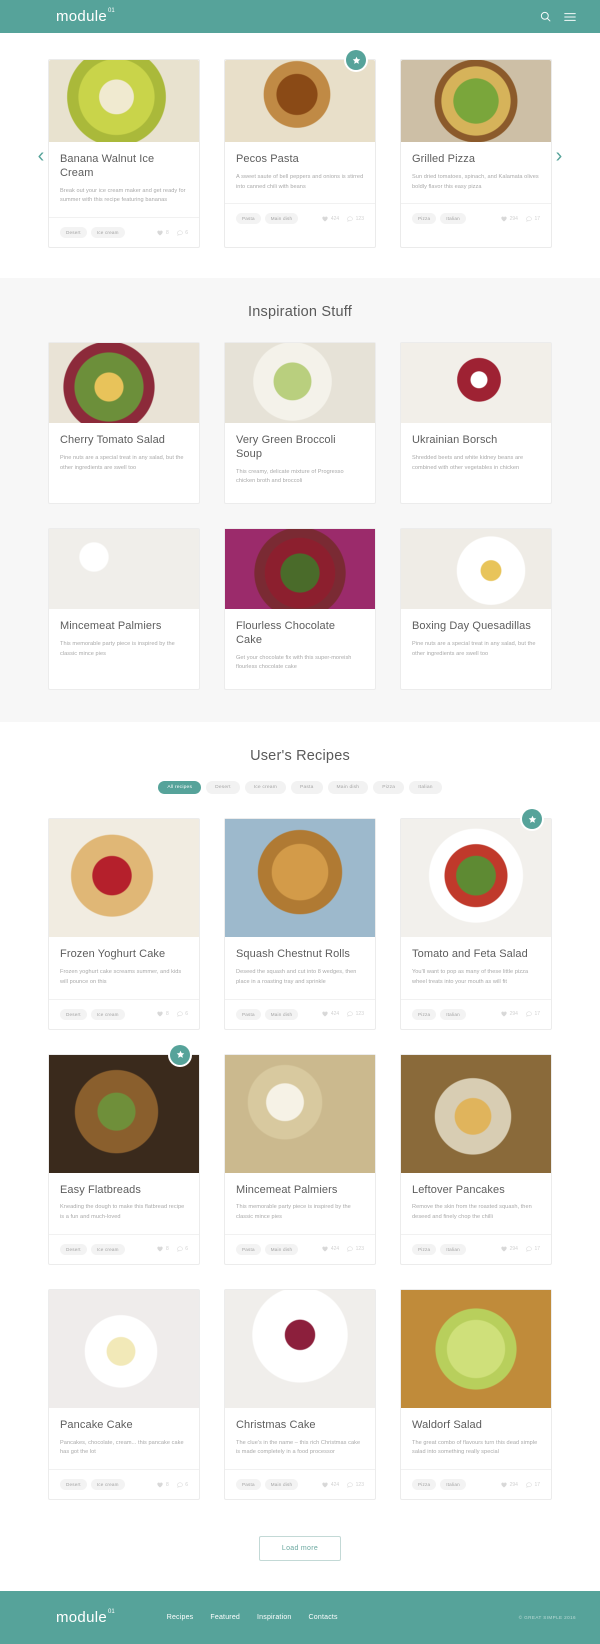  Describe the element at coordinates (300, 1348) in the screenshot. I see `card-image-holder` at that location.